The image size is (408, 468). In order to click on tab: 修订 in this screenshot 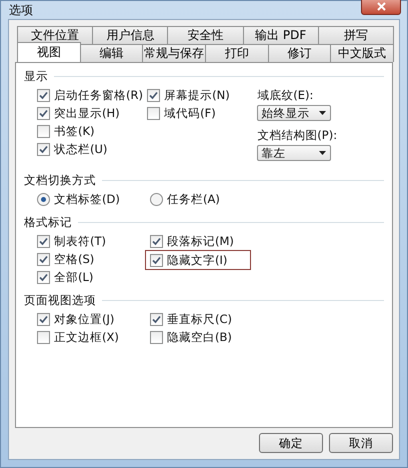, I will do `click(300, 53)`.